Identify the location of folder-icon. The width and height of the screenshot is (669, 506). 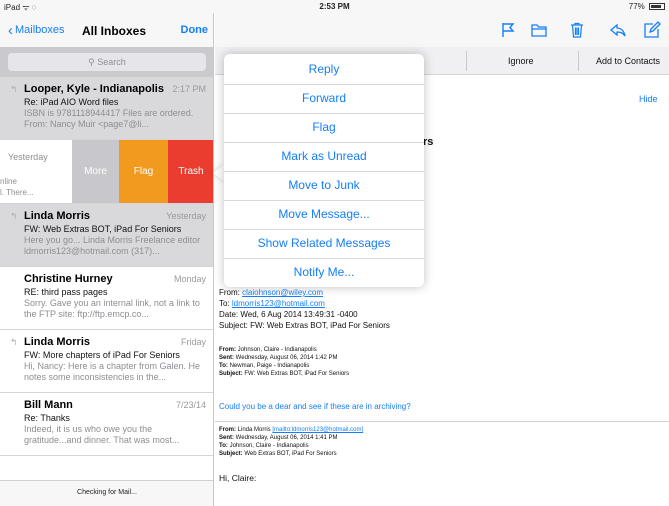
(539, 30).